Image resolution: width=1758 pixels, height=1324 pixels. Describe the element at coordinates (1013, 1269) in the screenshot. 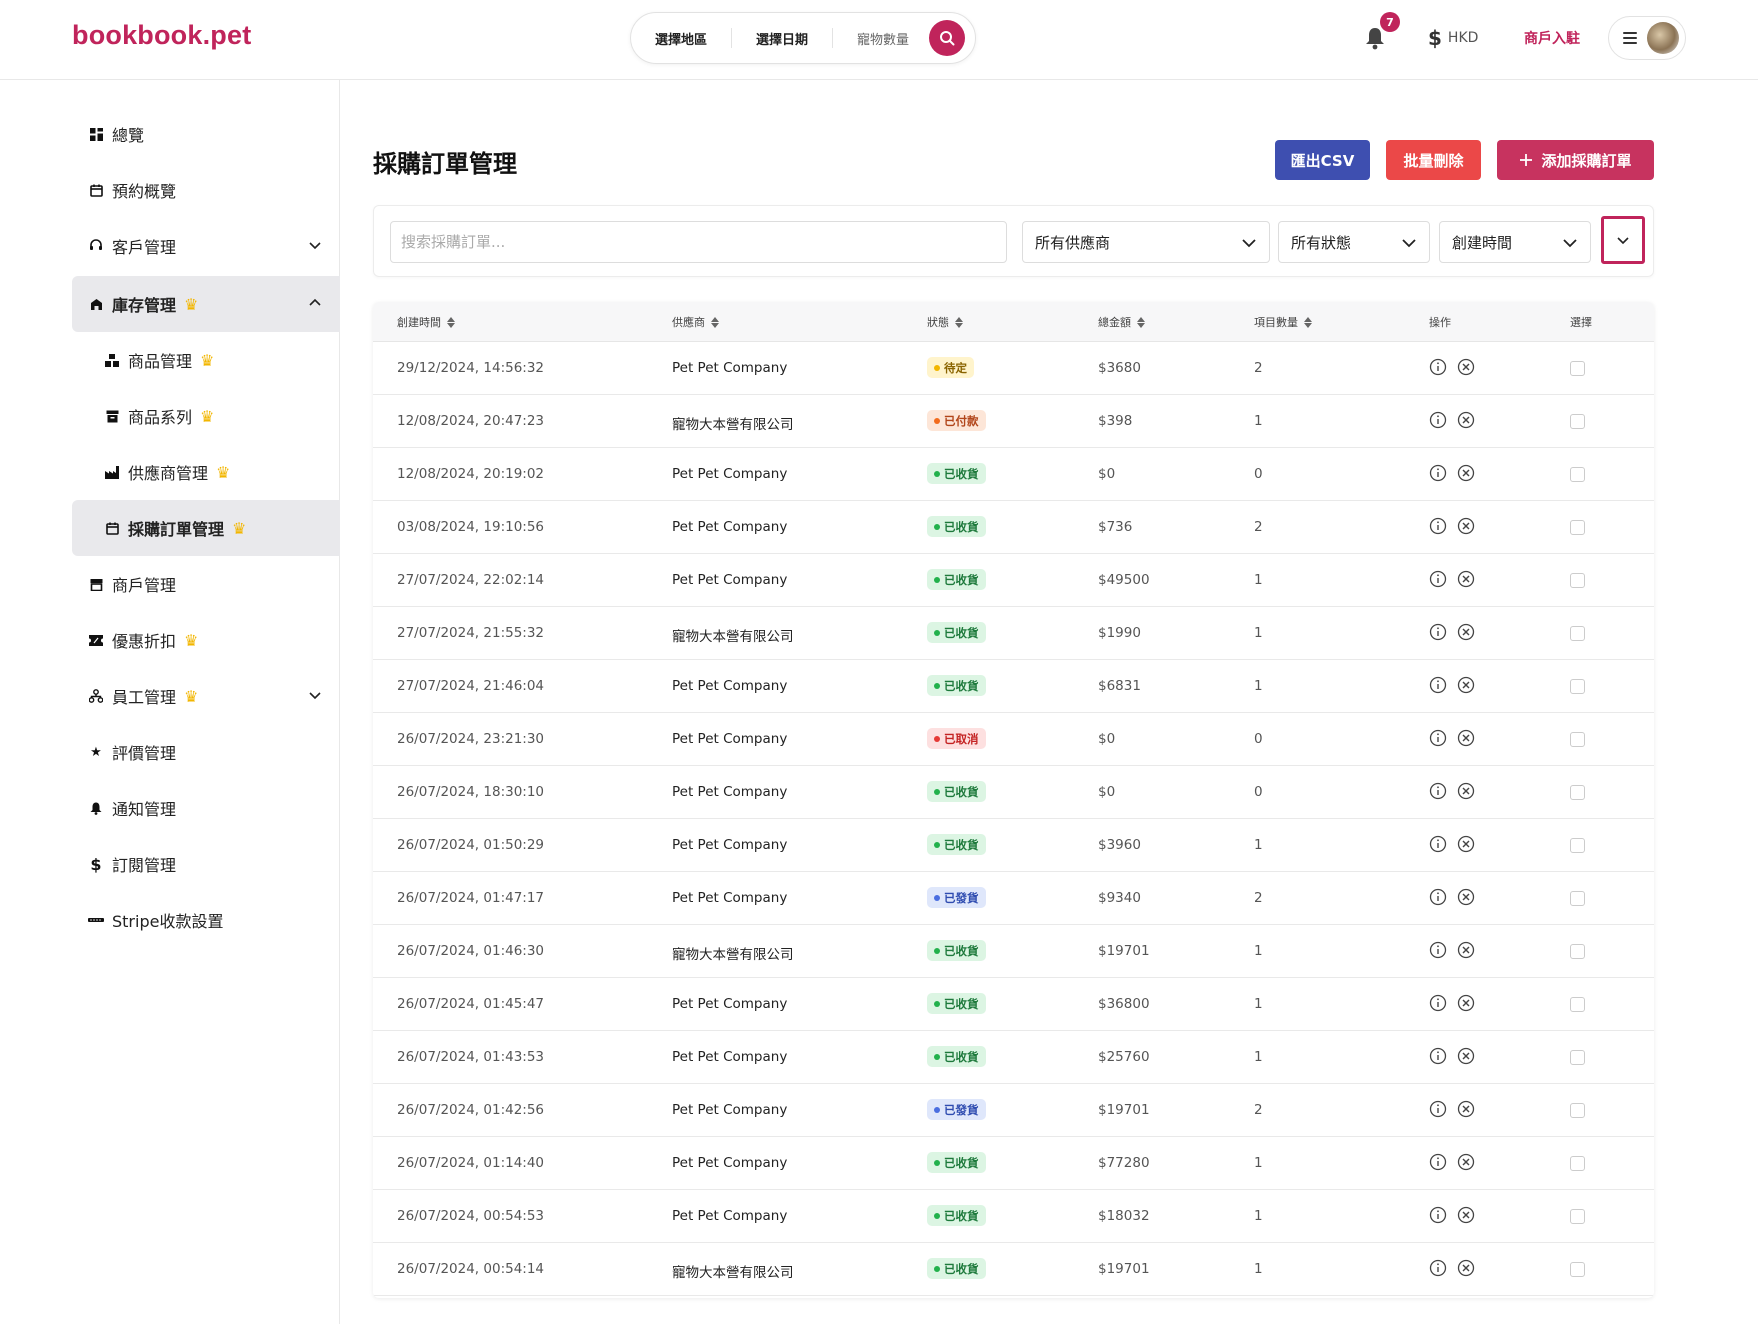

I see `table-row: 26/07/2024, 00:54:14 寵物大本營有限公司 已收貨 $19701 1` at that location.